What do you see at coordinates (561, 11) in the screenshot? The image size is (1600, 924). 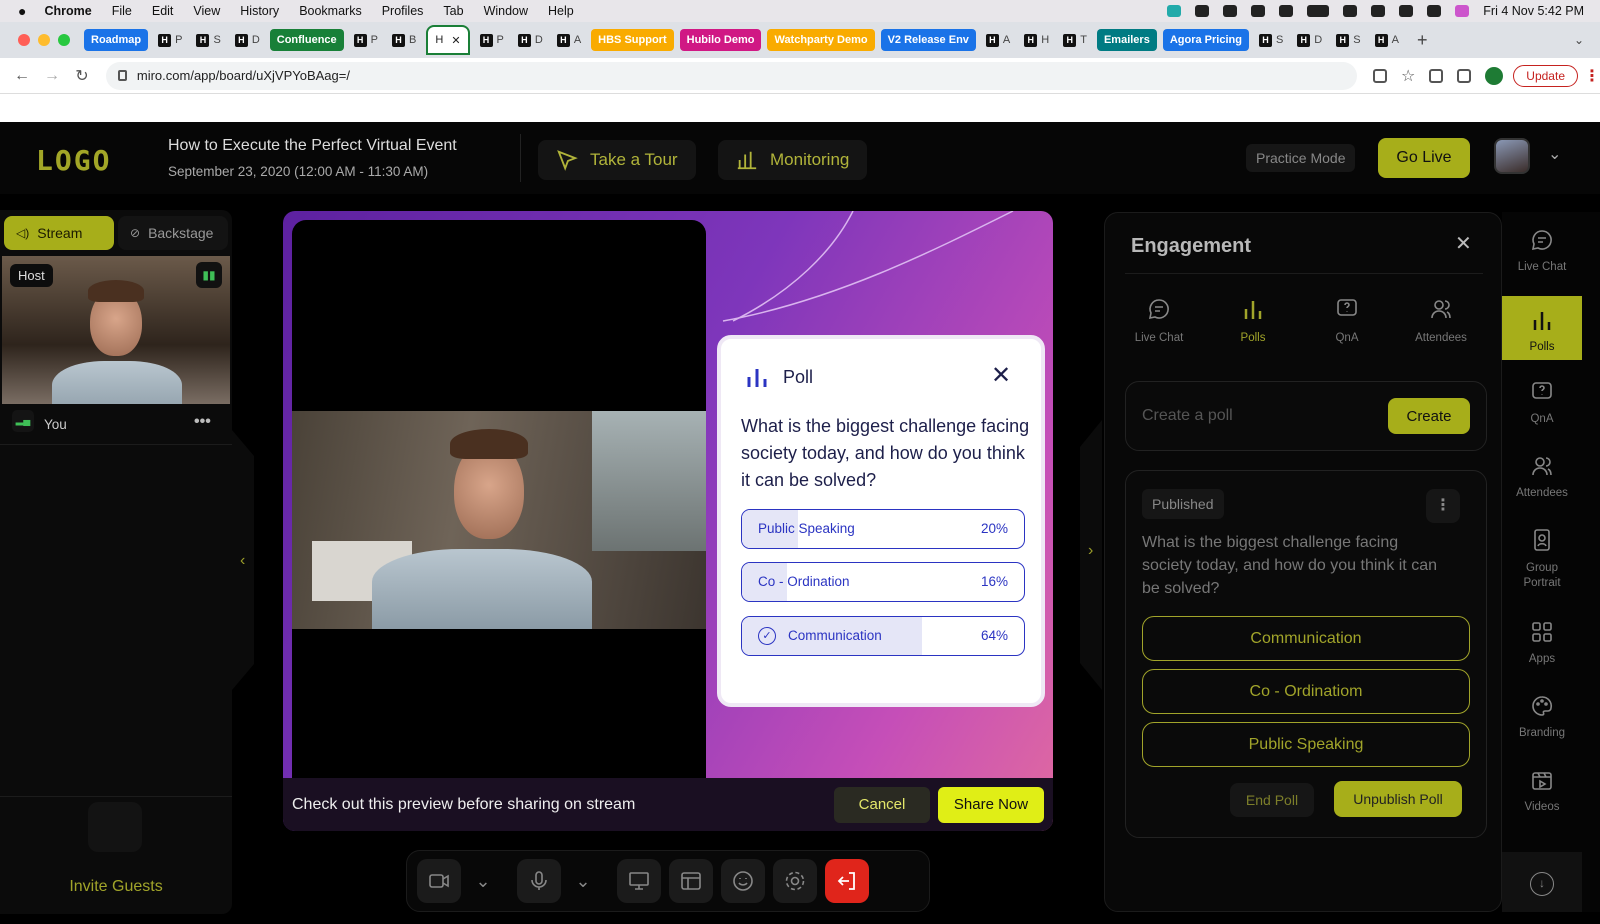 I see `menu-help: Help` at bounding box center [561, 11].